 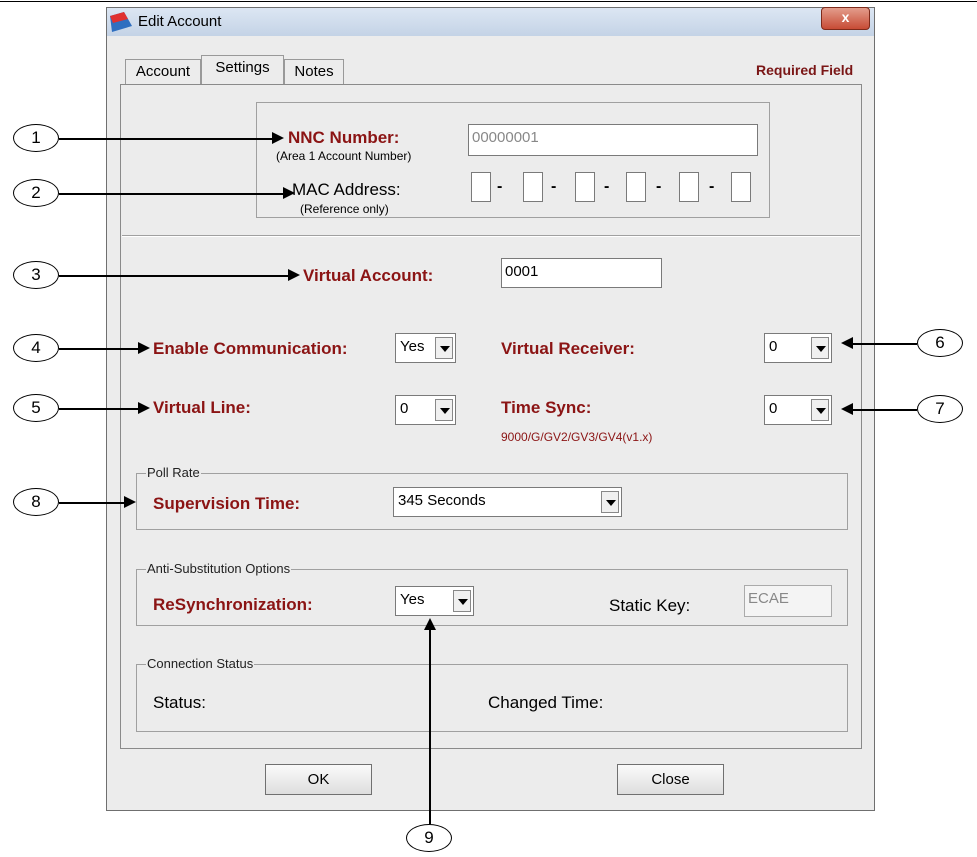 What do you see at coordinates (434, 601) in the screenshot?
I see `resynchronization-select: Yes` at bounding box center [434, 601].